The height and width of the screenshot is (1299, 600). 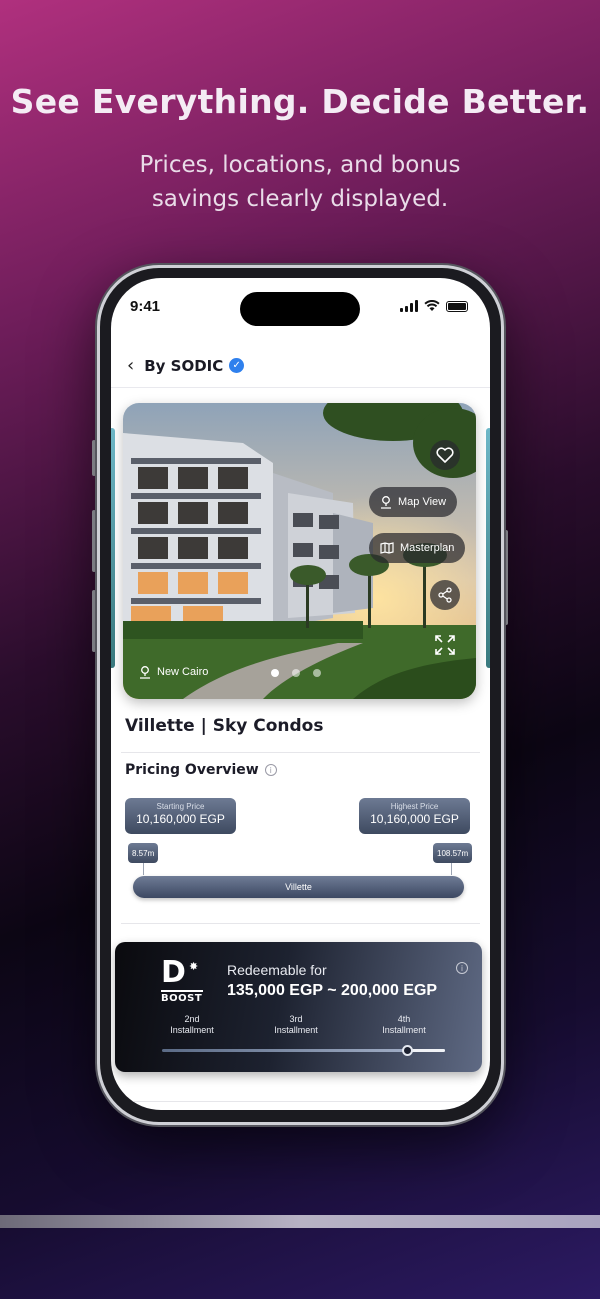 I want to click on project-hero-image: Map View Masterplan New Cairo, so click(x=299, y=551).